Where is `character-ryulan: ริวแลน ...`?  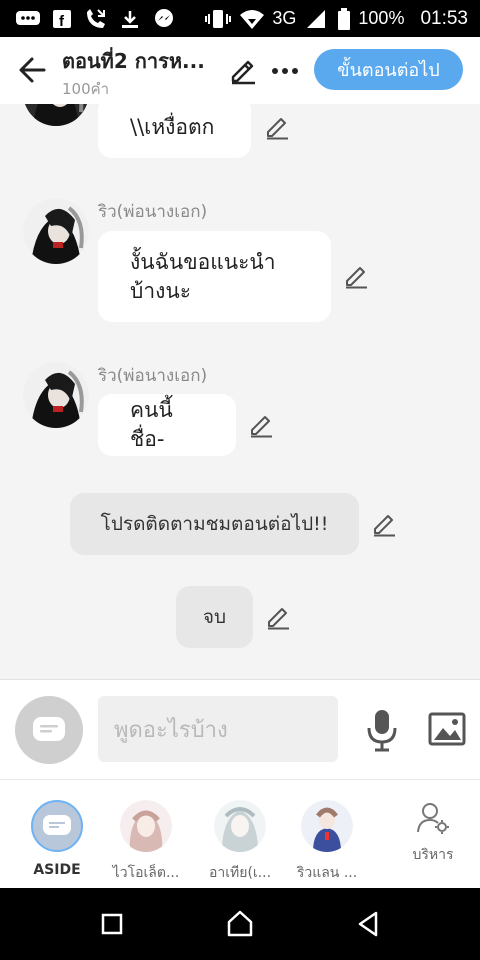 character-ryulan: ริวแลน ... is located at coordinates (327, 842).